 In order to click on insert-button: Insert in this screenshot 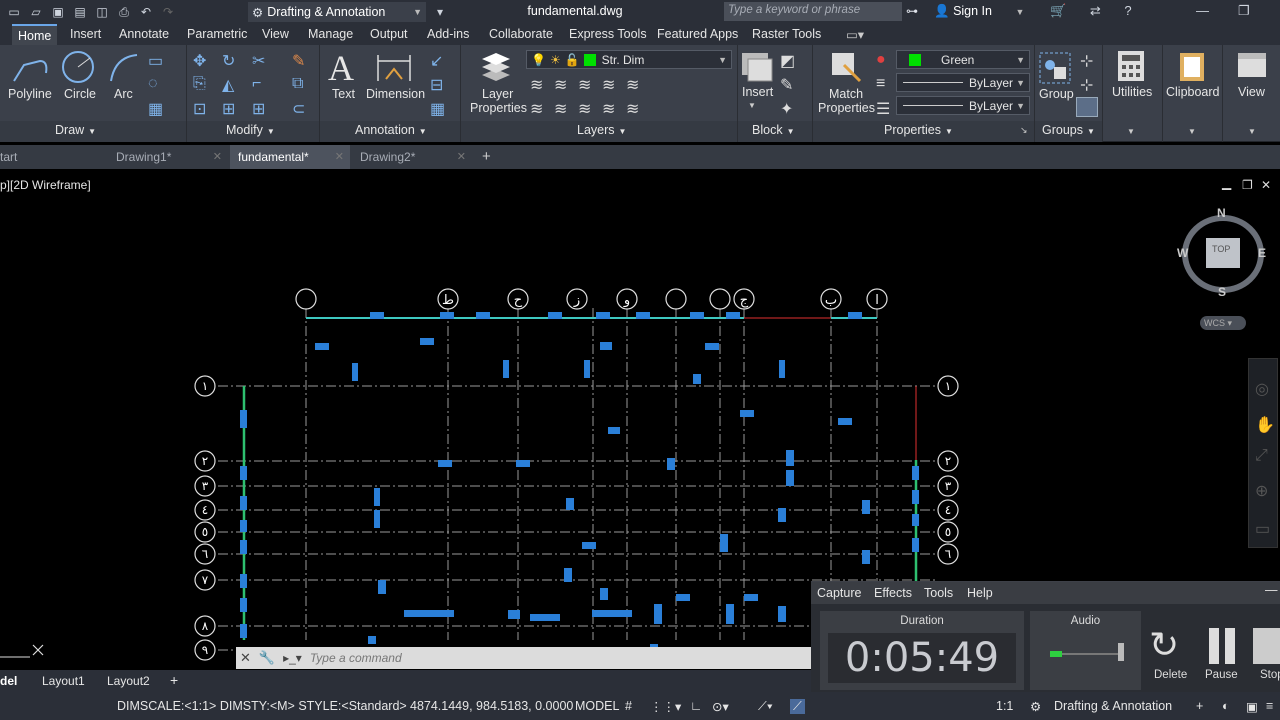, I will do `click(757, 92)`.